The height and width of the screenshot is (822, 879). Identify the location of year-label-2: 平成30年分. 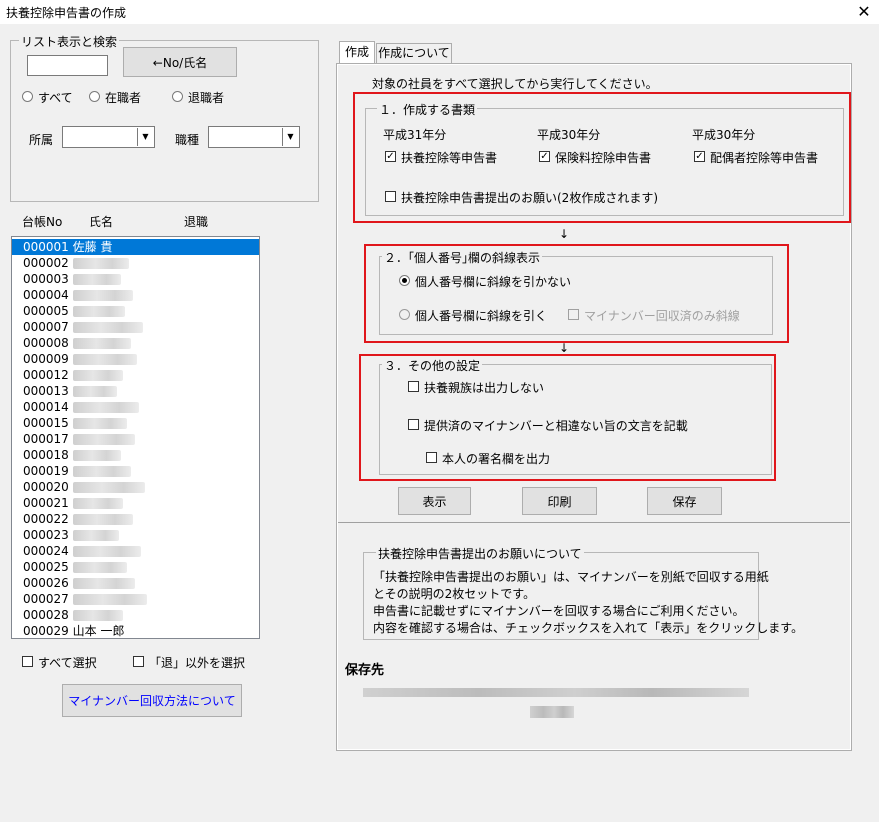
(569, 135).